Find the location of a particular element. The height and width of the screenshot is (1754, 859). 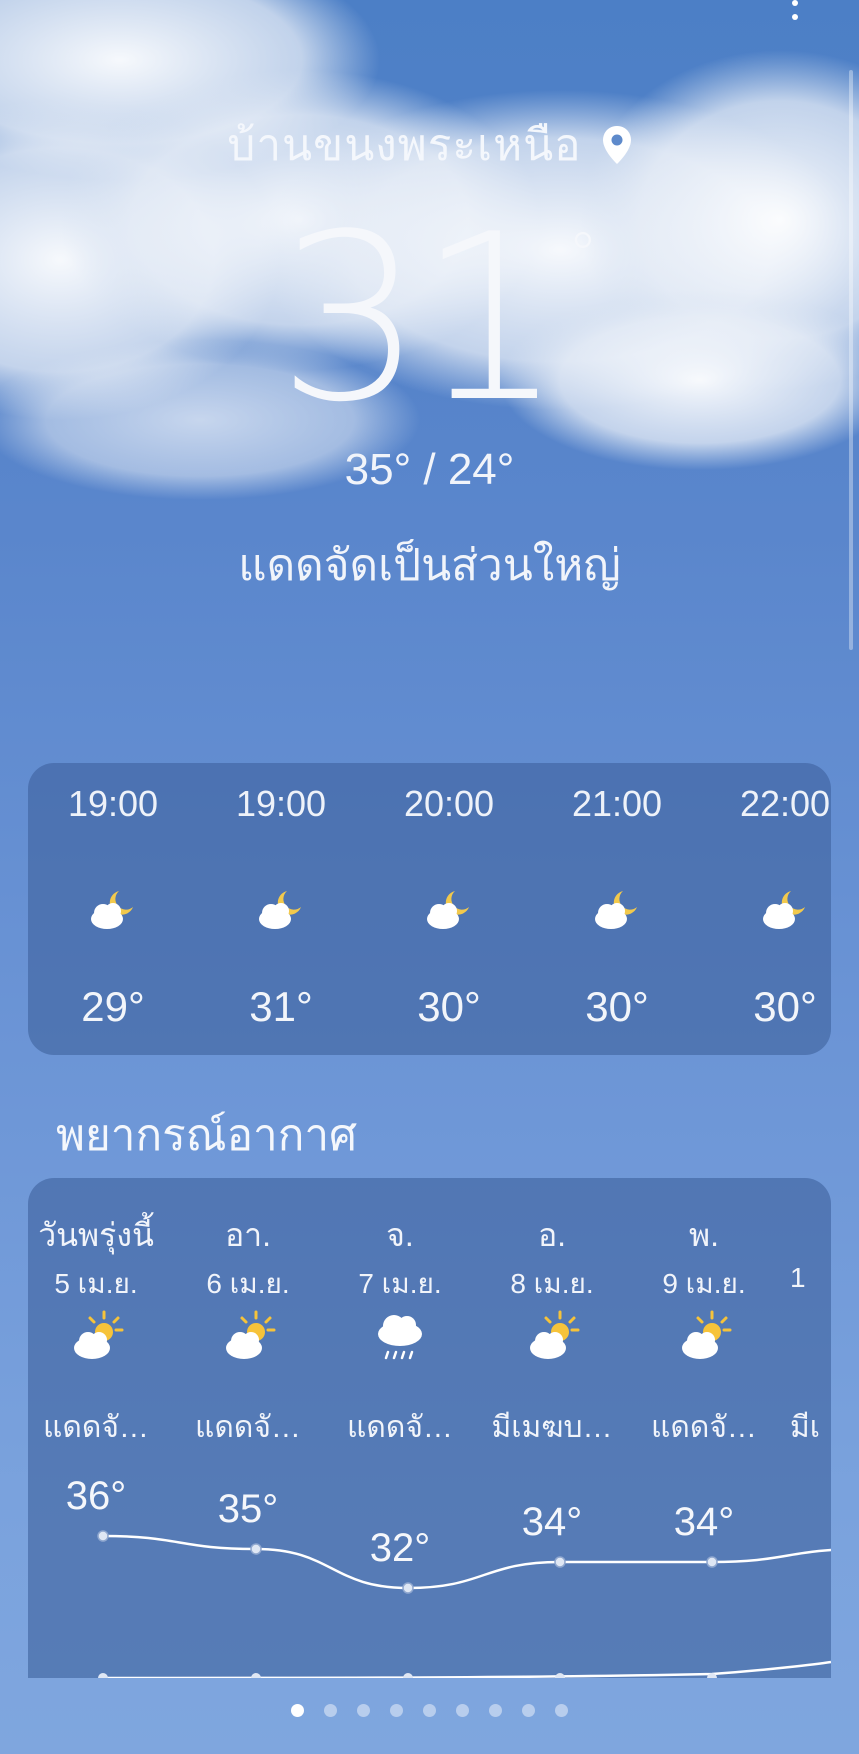

day-date: 7 เม.ย. is located at coordinates (400, 1283).